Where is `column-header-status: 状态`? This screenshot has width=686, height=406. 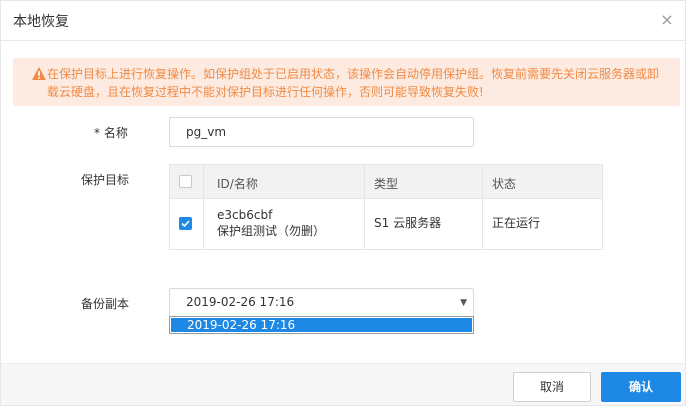 column-header-status: 状态 is located at coordinates (504, 184).